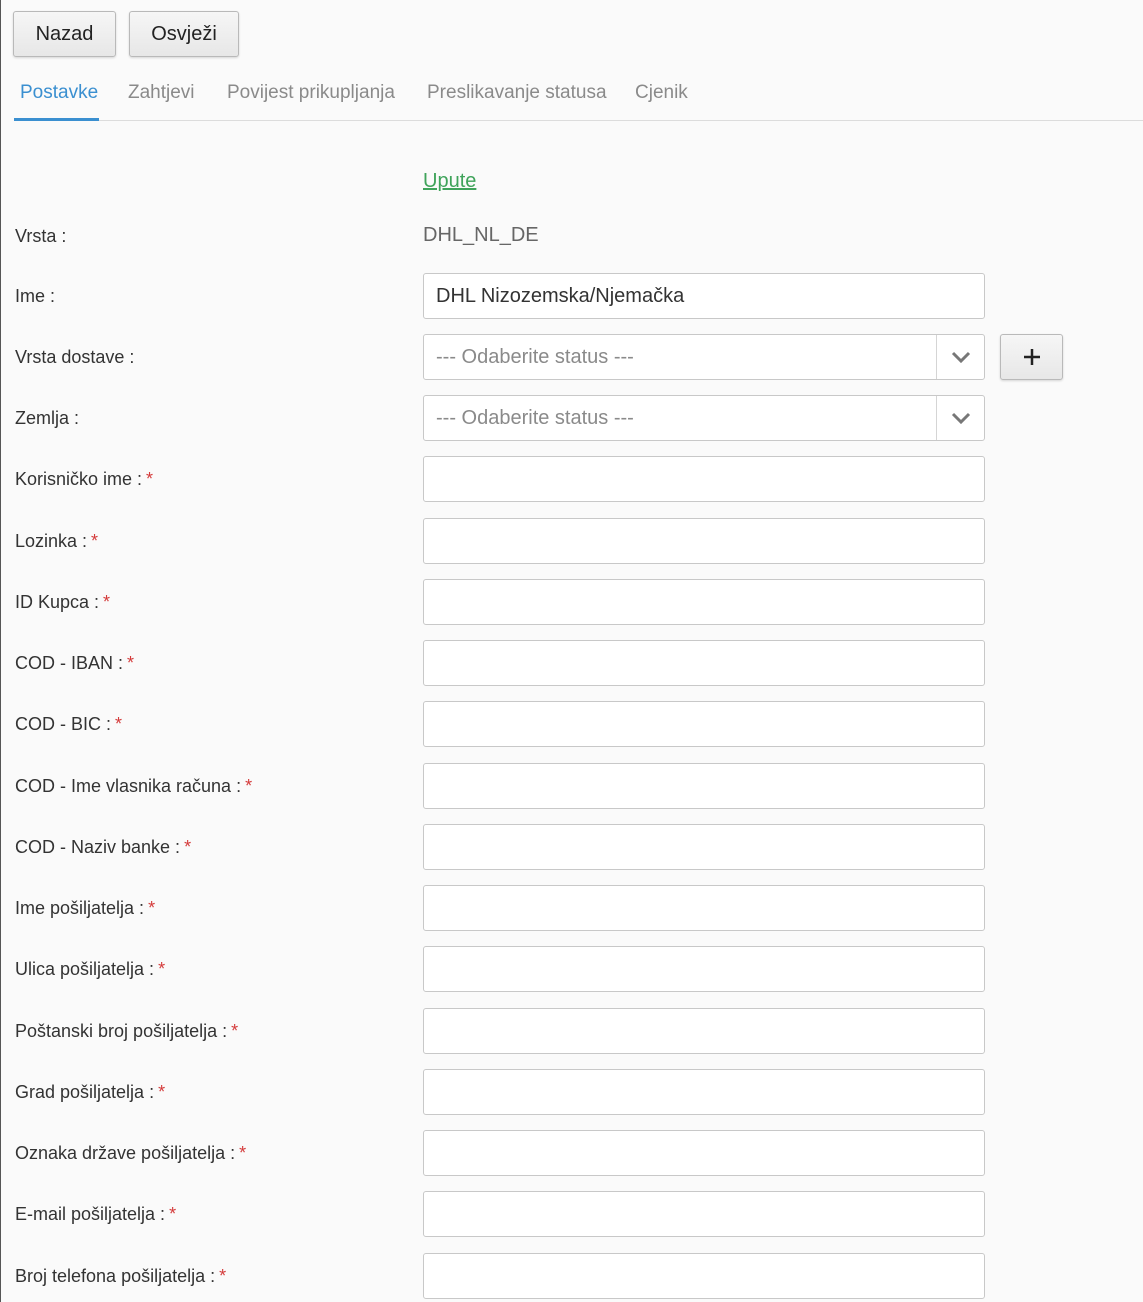 The width and height of the screenshot is (1143, 1302). What do you see at coordinates (704, 418) in the screenshot?
I see `country-select: --- Odaberite status ---` at bounding box center [704, 418].